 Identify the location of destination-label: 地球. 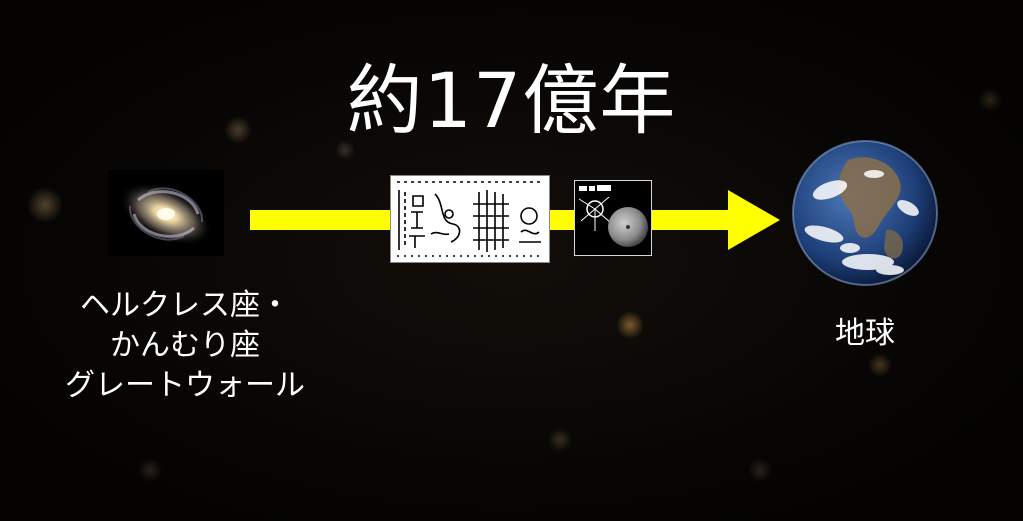
(865, 333).